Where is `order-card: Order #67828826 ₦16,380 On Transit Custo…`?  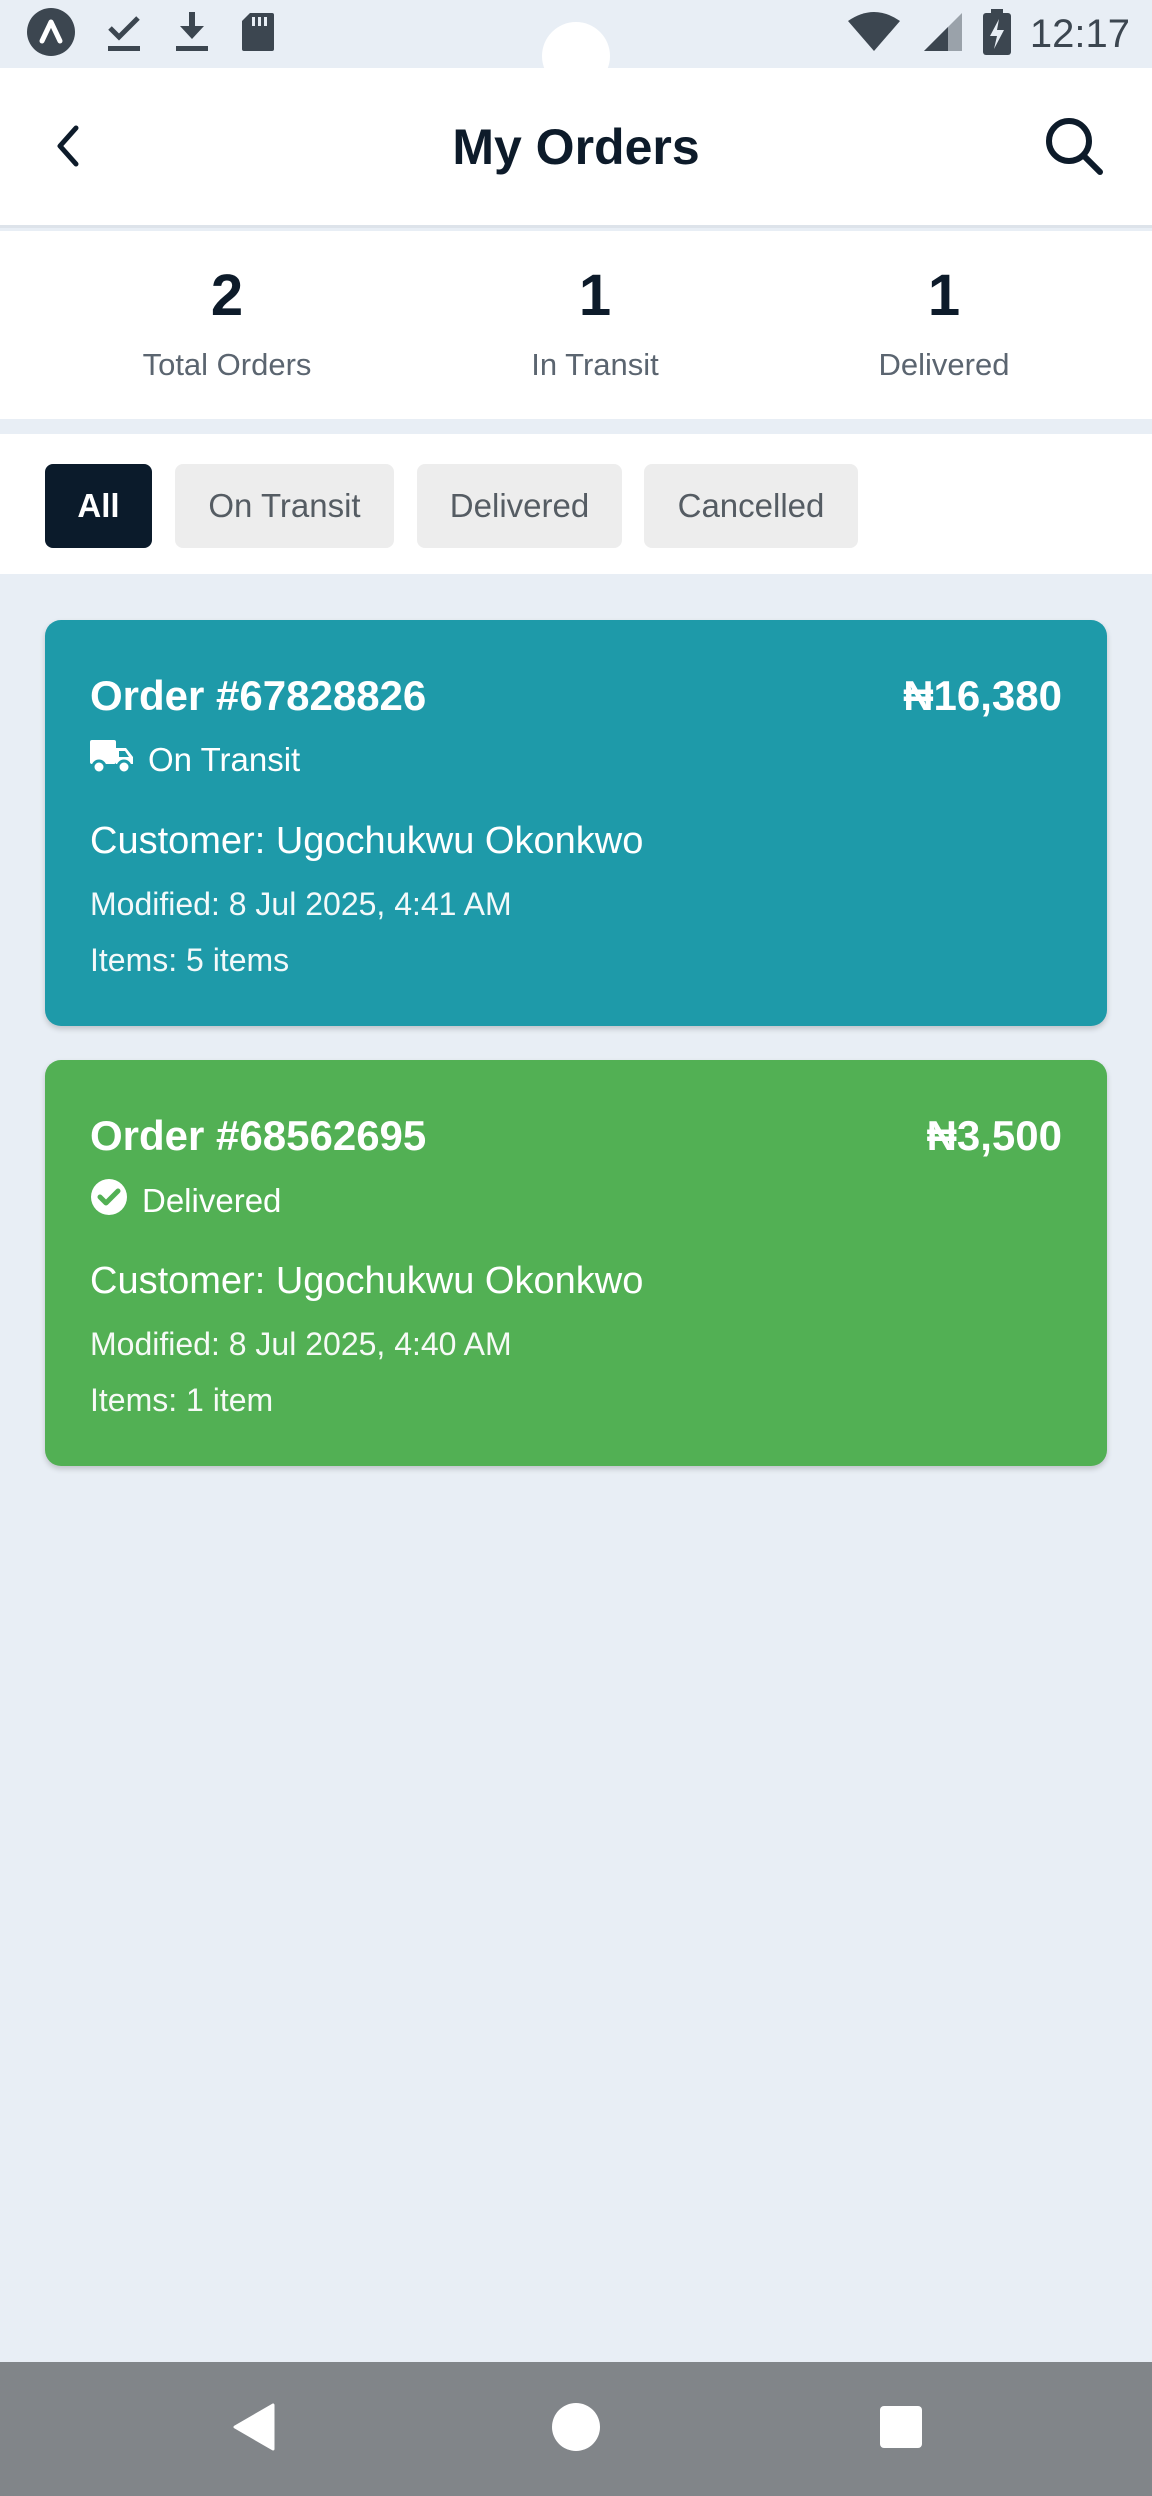
order-card: Order #67828826 ₦16,380 On Transit Custo… is located at coordinates (576, 823).